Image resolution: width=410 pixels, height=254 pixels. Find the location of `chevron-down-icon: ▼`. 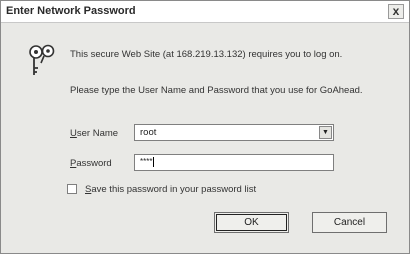

chevron-down-icon: ▼ is located at coordinates (325, 132).